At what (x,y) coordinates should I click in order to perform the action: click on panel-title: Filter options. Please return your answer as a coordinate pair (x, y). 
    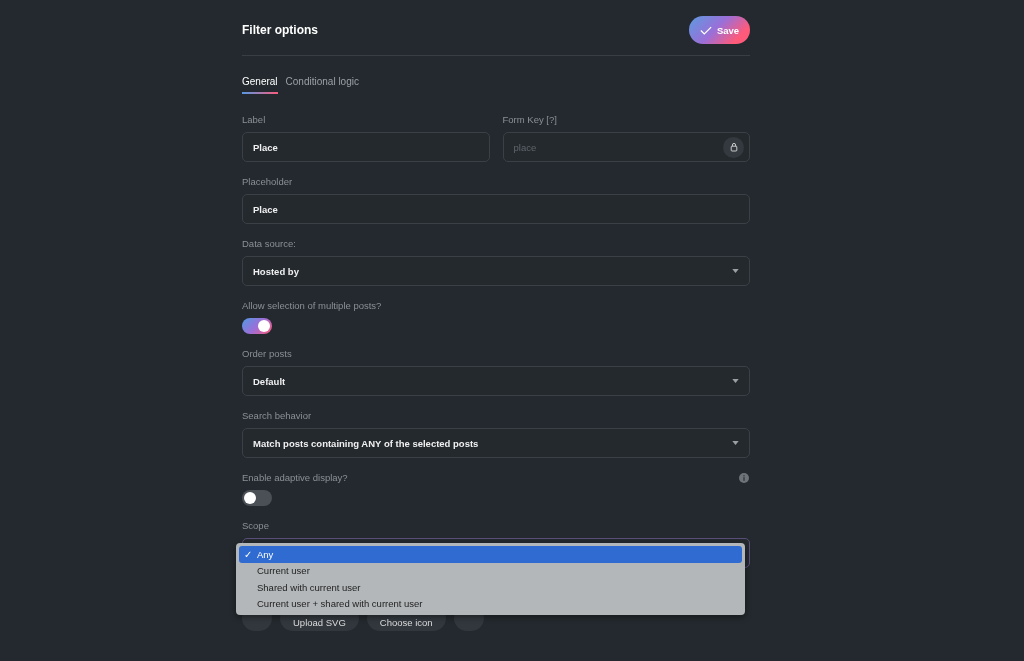
    Looking at the image, I should click on (280, 30).